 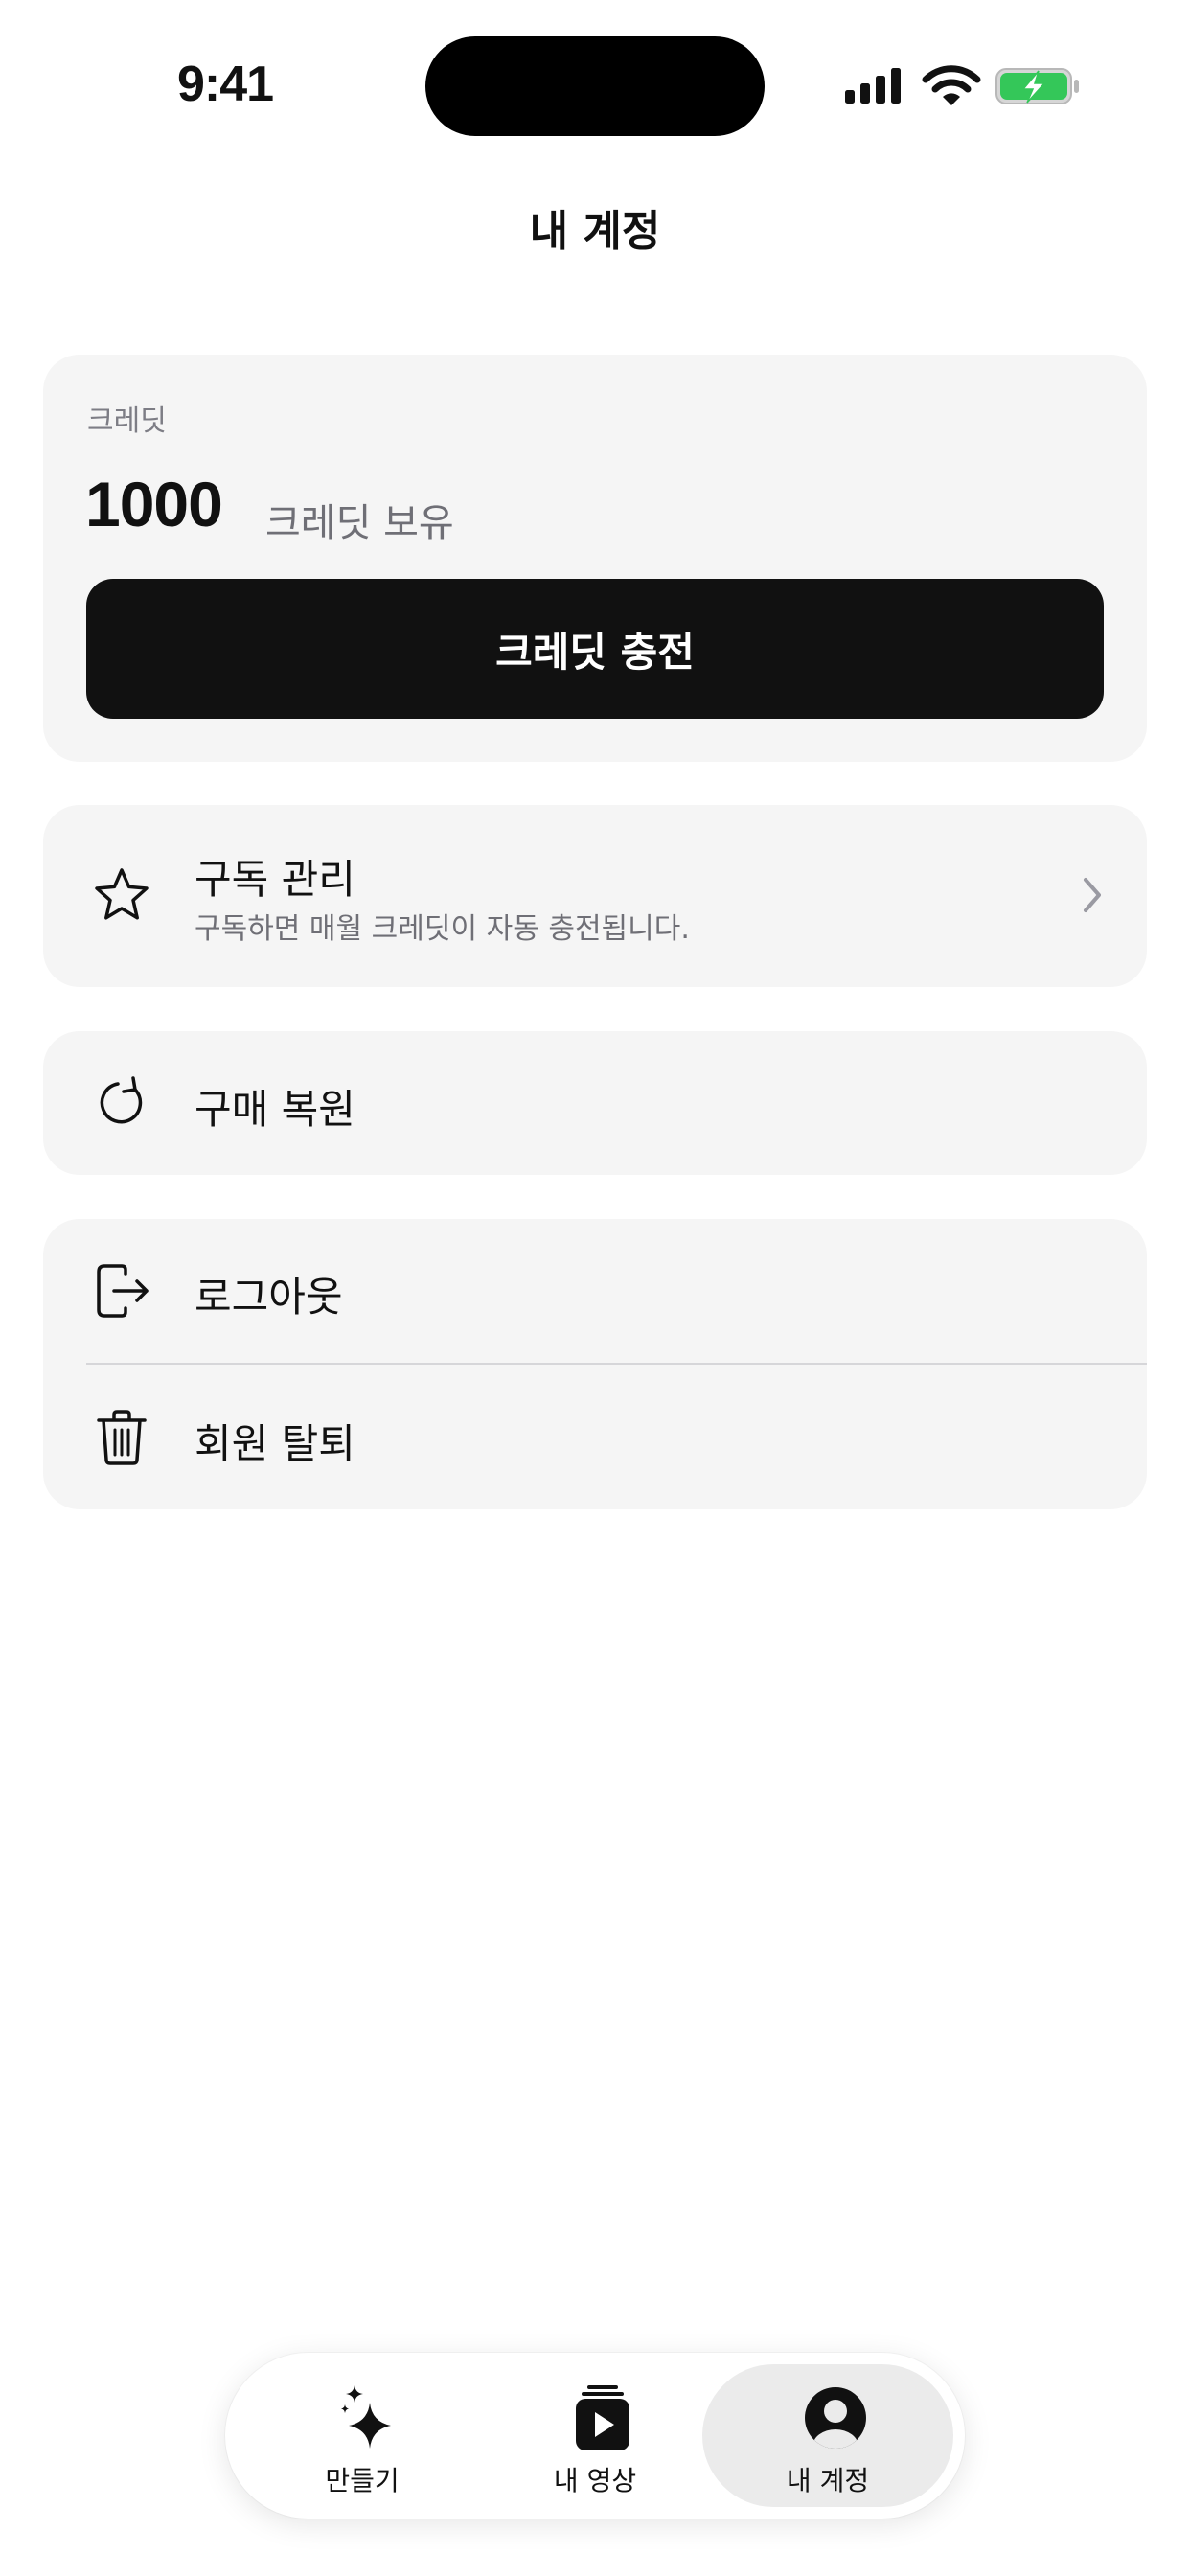 I want to click on restore-label: 구매 복원, so click(x=275, y=1109).